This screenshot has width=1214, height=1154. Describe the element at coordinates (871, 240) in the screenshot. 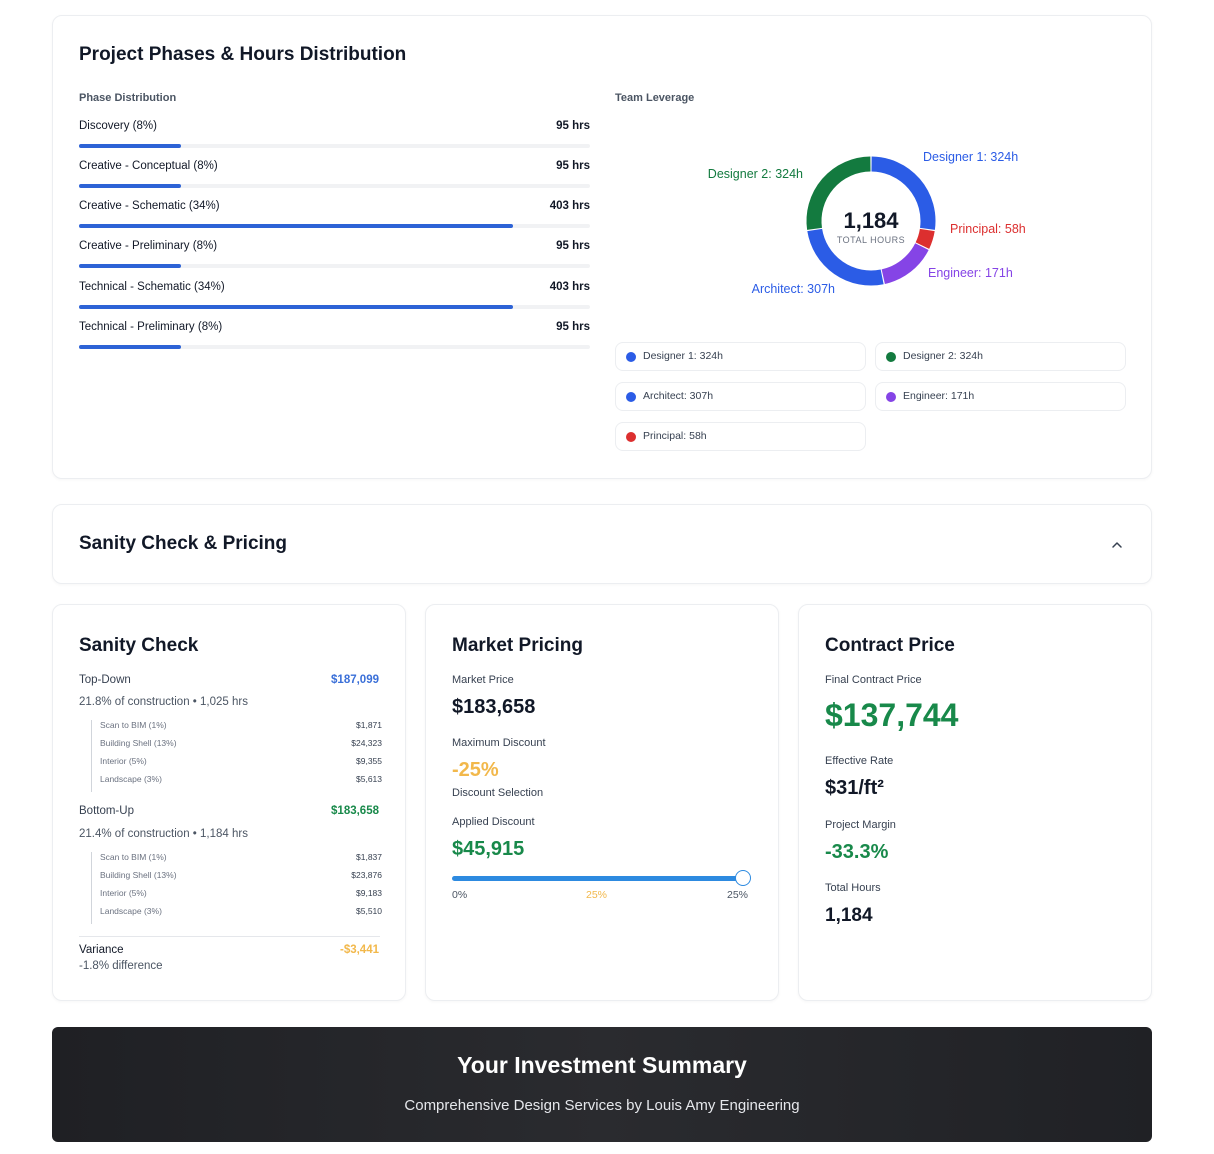

I see `donut-center-label: TOTAL HOURS` at that location.